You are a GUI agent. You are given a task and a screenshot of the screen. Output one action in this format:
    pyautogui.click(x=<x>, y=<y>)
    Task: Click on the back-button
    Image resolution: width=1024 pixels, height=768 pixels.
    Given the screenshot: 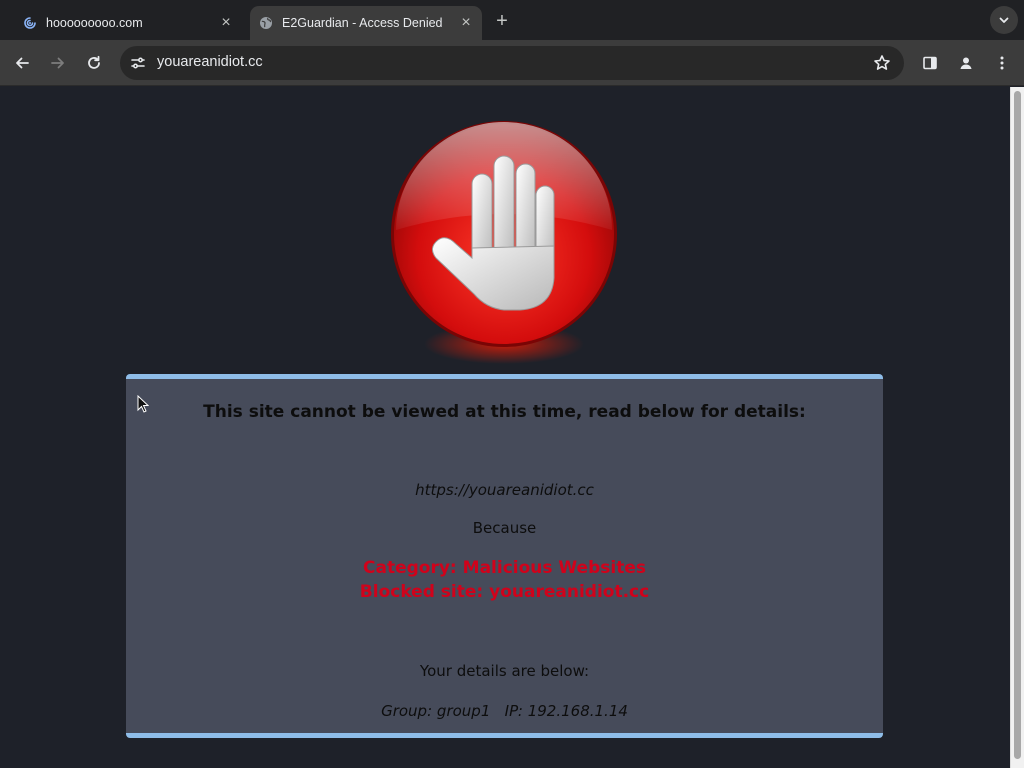 What is the action you would take?
    pyautogui.click(x=22, y=63)
    